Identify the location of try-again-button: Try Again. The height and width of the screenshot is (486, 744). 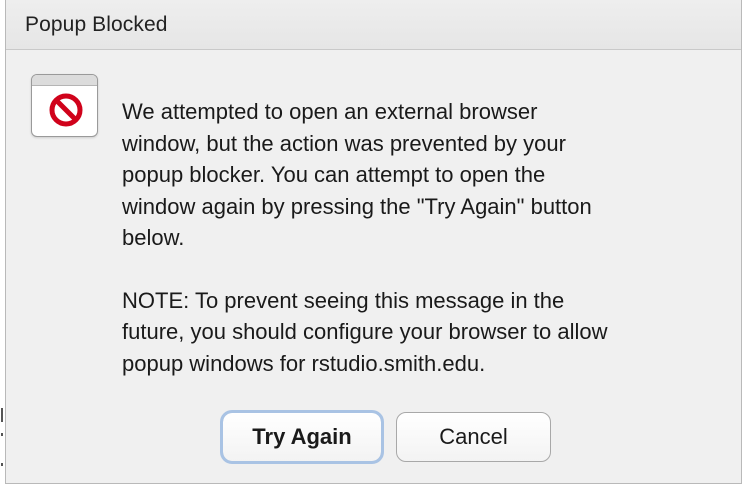
(302, 437).